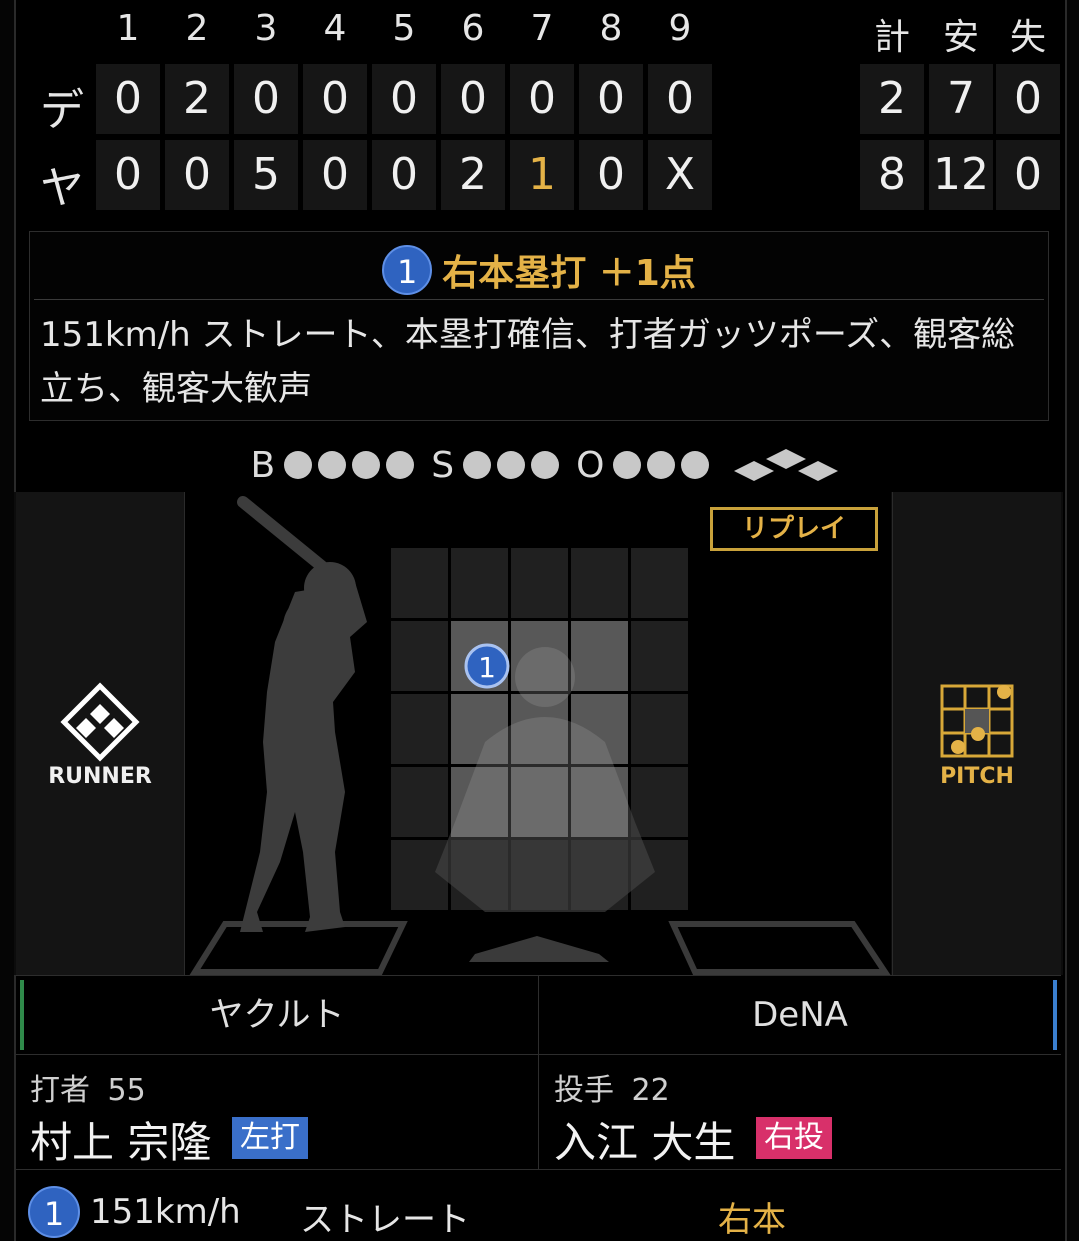 This screenshot has height=1241, width=1079. I want to click on play-event-title: 1 右本塁打 ＋1点, so click(539, 270).